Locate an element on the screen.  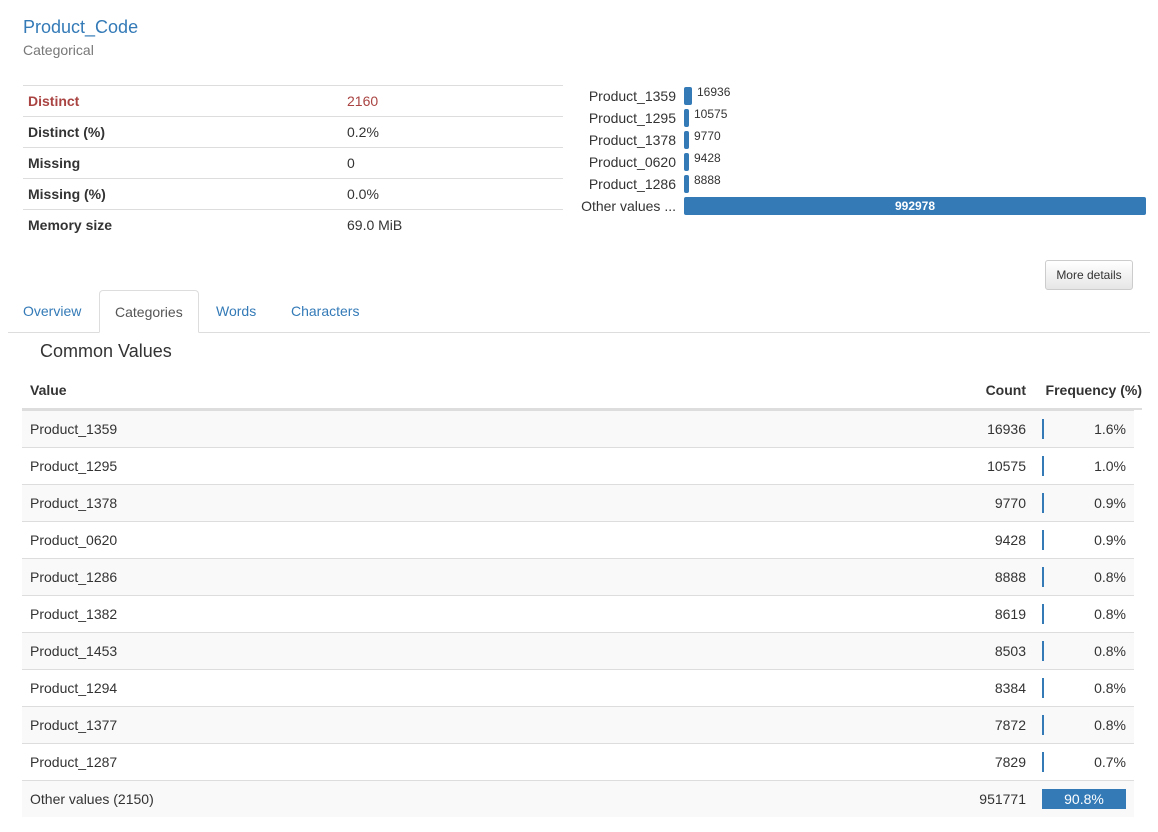
table-row: Product_1294 8384 0.8% is located at coordinates (578, 687).